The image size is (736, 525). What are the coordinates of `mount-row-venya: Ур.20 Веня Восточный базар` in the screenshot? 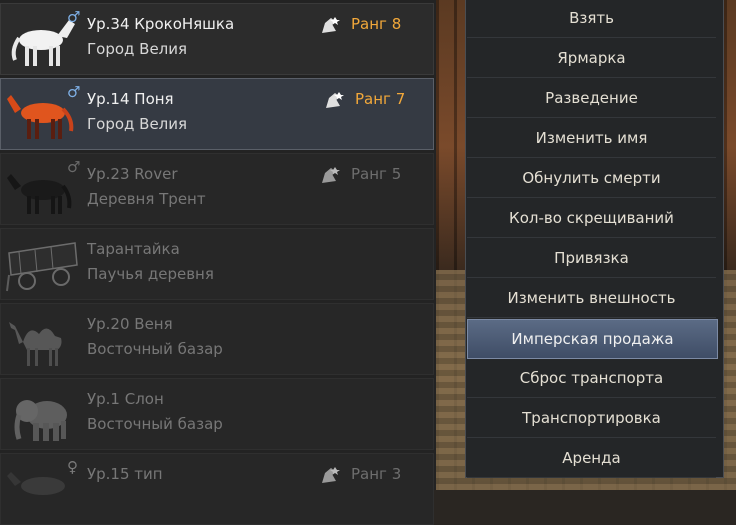 It's located at (217, 339).